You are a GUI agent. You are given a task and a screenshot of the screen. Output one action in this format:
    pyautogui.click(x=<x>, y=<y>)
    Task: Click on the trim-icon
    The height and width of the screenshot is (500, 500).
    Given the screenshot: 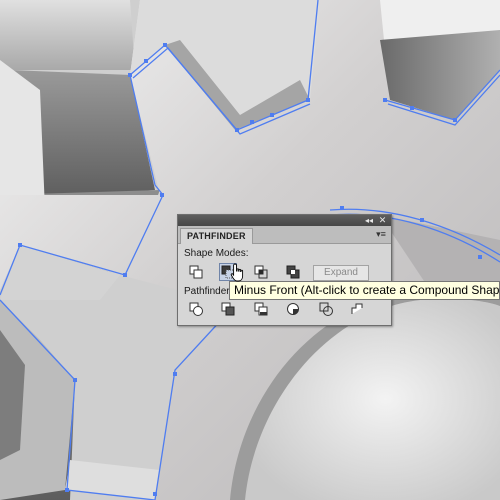 What is the action you would take?
    pyautogui.click(x=228, y=309)
    